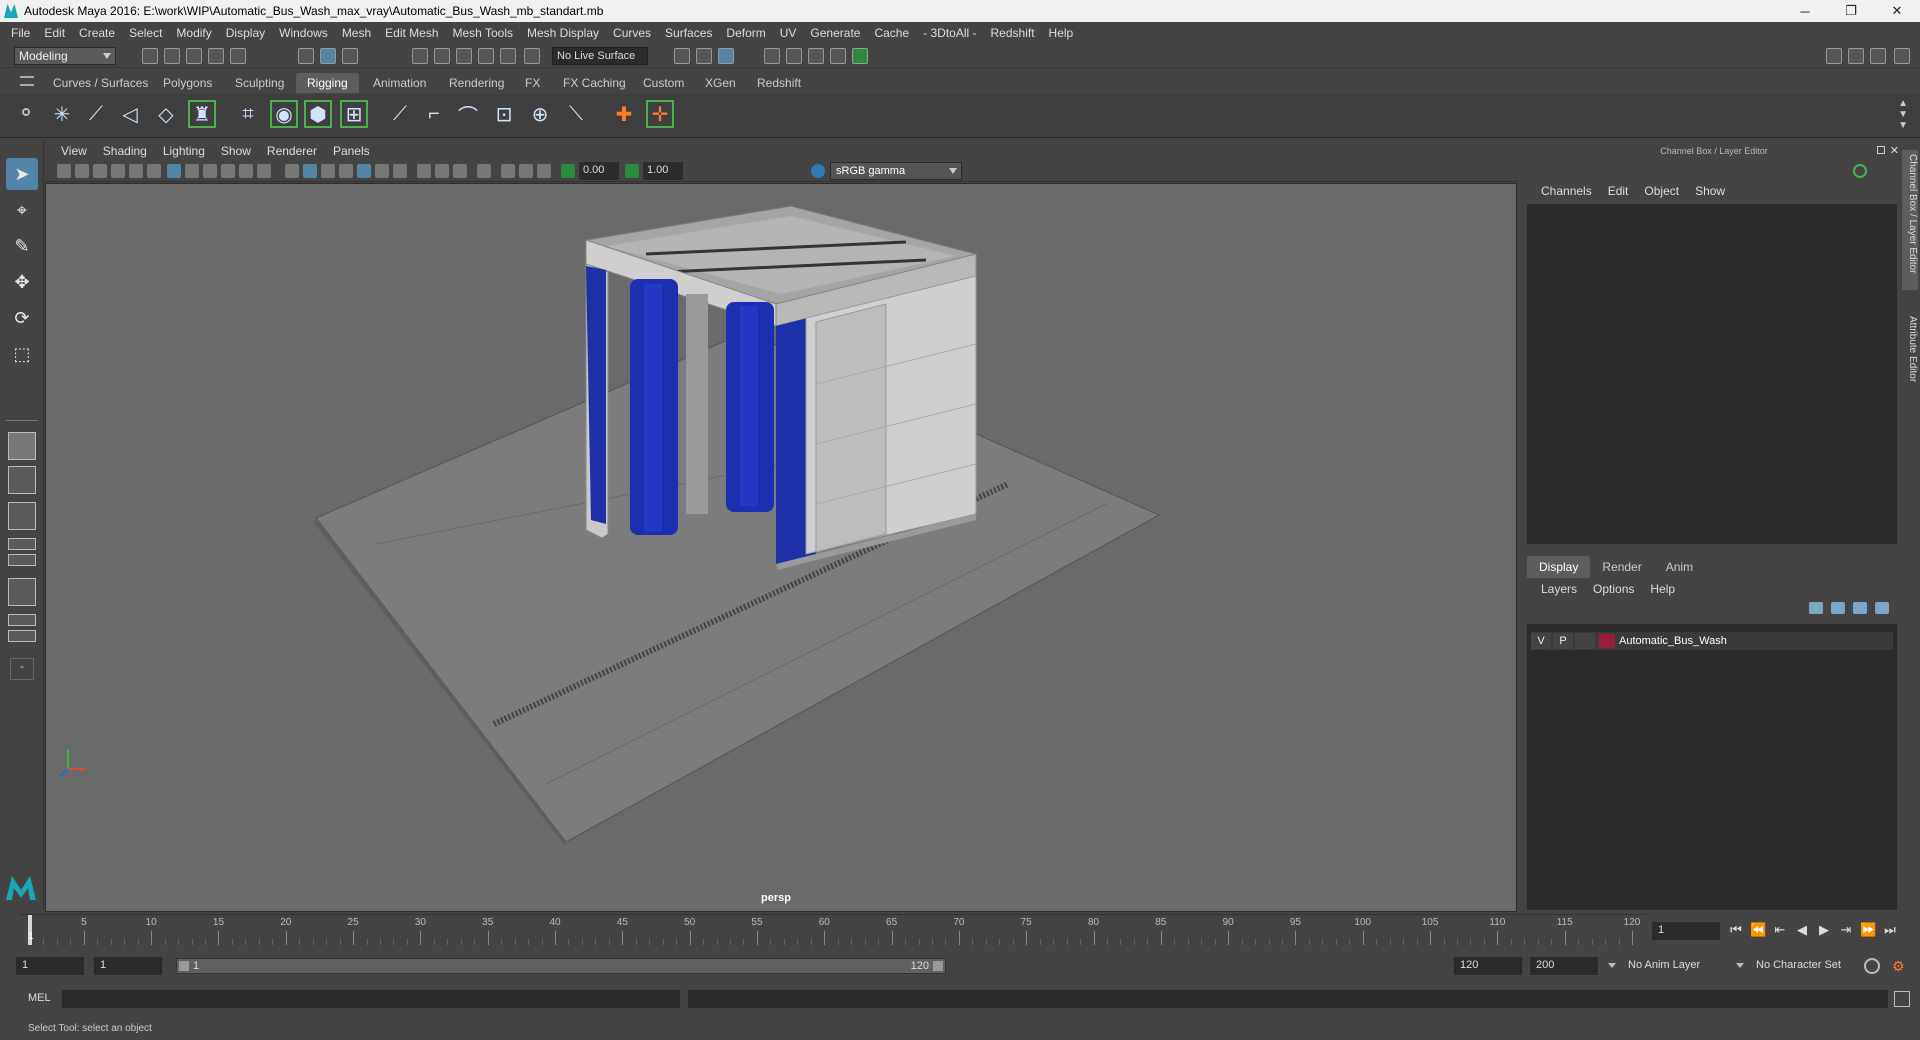 Image resolution: width=1920 pixels, height=1040 pixels. What do you see at coordinates (1758, 930) in the screenshot?
I see `step-back-key-icon: ⏪` at bounding box center [1758, 930].